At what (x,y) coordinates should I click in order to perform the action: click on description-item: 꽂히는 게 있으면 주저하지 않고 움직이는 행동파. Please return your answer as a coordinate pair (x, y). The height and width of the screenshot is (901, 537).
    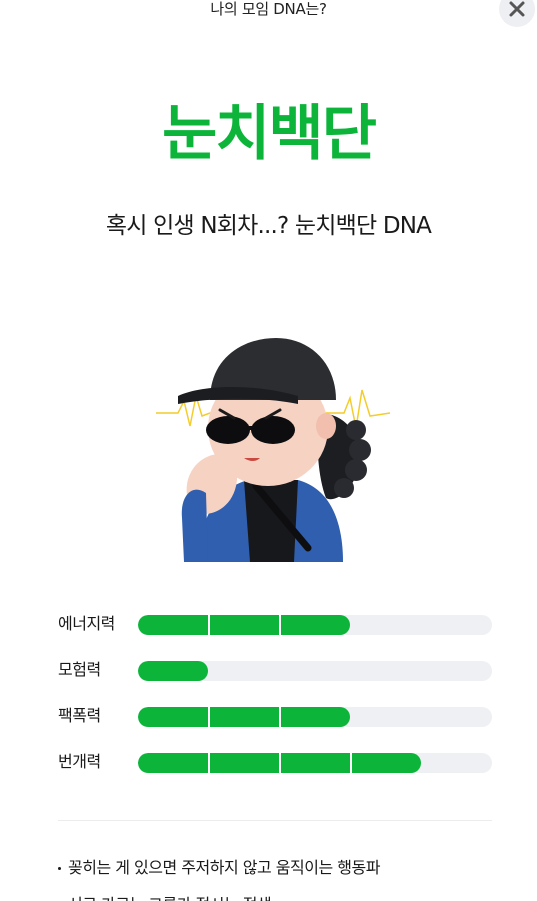
    Looking at the image, I should click on (278, 868).